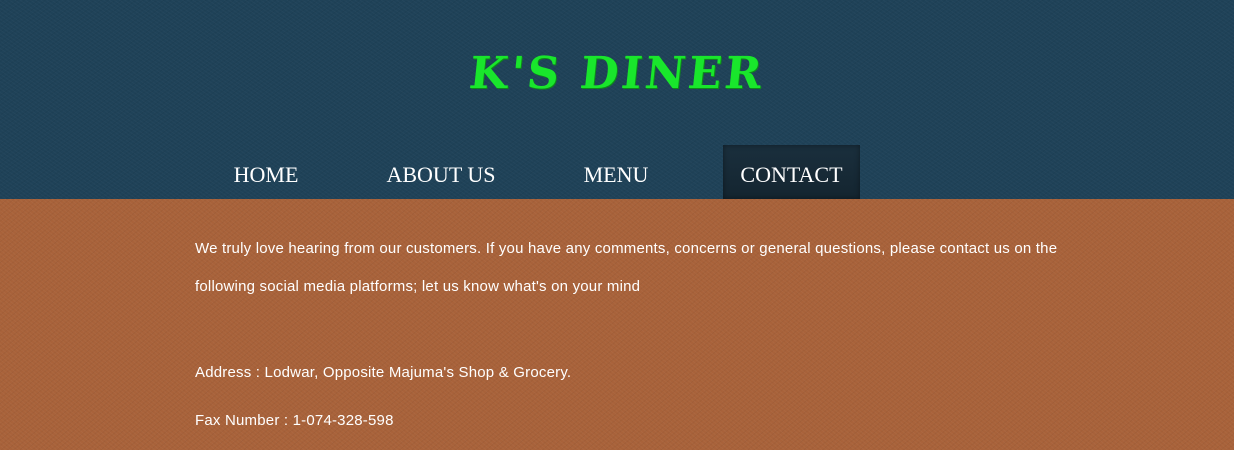 Image resolution: width=1234 pixels, height=450 pixels. Describe the element at coordinates (441, 172) in the screenshot. I see `nav-about-us: ABOUT US` at that location.